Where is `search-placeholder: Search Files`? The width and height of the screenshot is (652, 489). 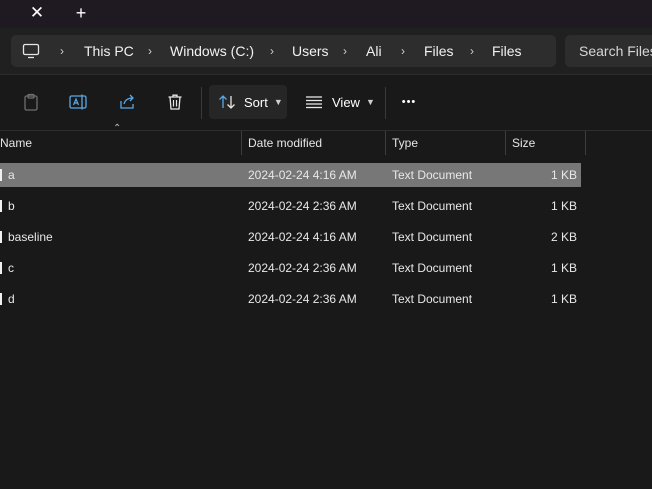
search-placeholder: Search Files is located at coordinates (615, 51).